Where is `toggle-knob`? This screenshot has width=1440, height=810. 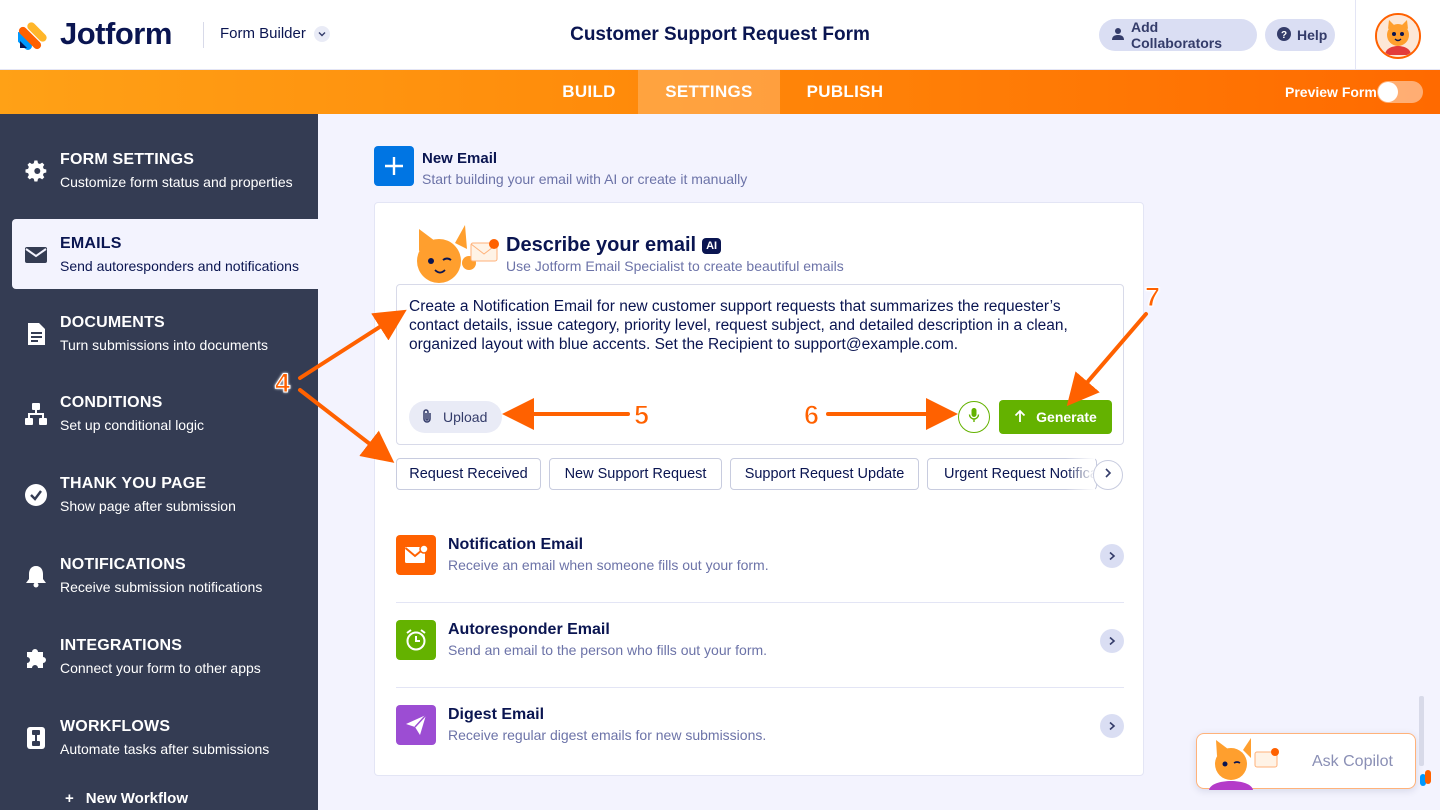 toggle-knob is located at coordinates (1388, 92).